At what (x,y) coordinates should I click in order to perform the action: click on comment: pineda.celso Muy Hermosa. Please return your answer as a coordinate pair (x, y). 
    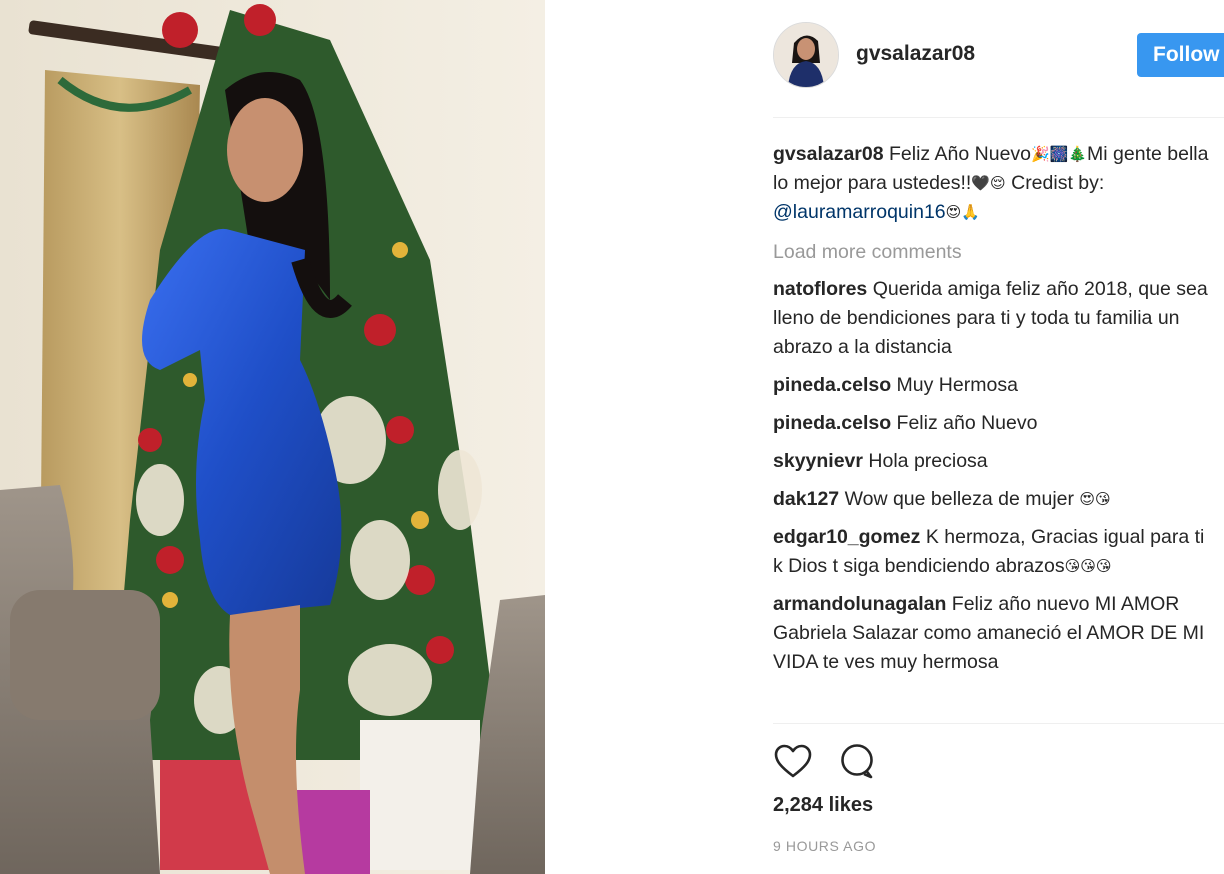
    Looking at the image, I should click on (993, 385).